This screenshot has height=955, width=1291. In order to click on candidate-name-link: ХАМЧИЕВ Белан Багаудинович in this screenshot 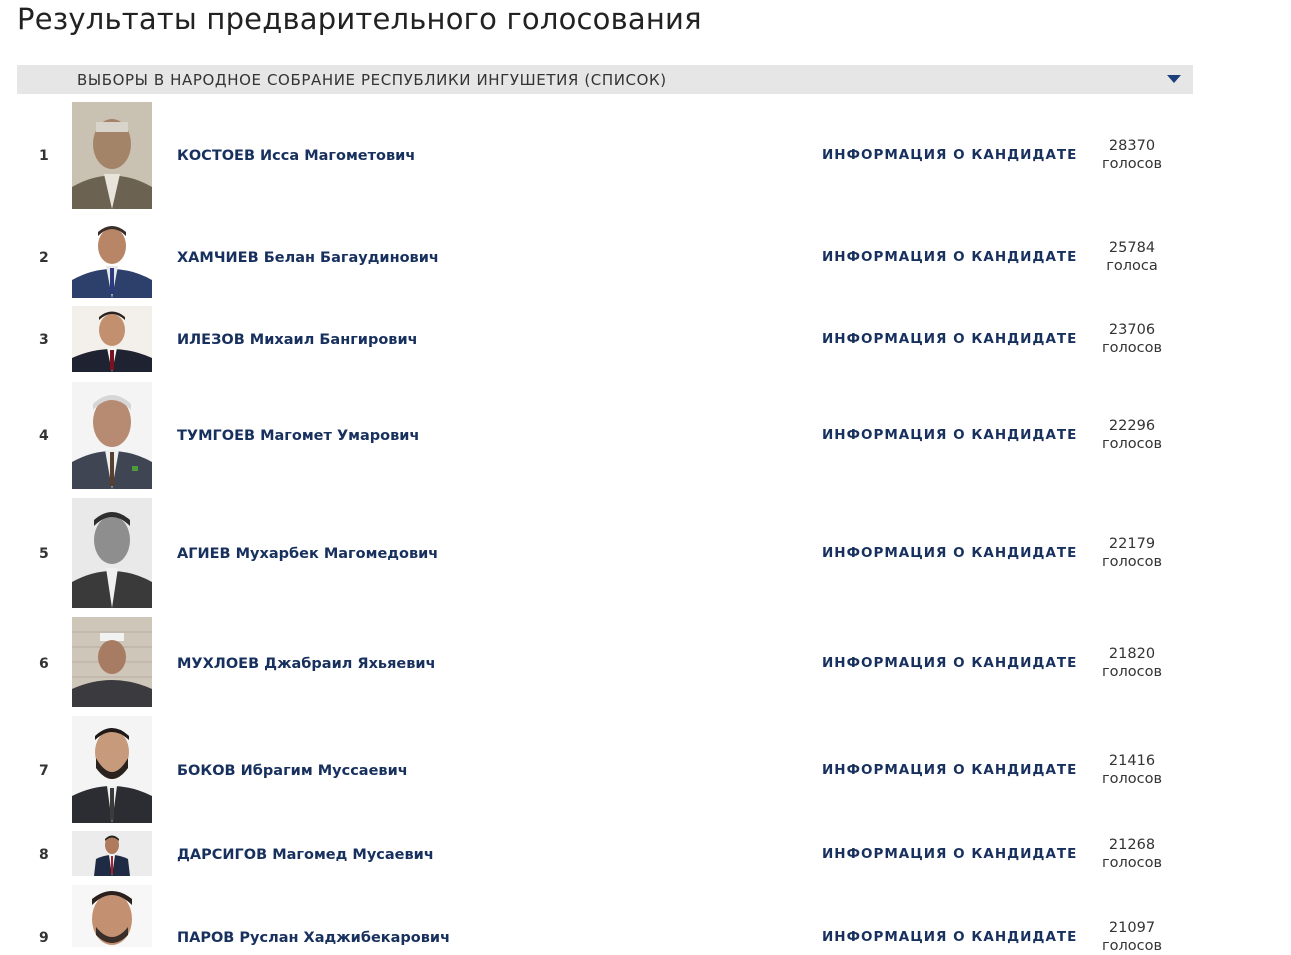, I will do `click(308, 258)`.